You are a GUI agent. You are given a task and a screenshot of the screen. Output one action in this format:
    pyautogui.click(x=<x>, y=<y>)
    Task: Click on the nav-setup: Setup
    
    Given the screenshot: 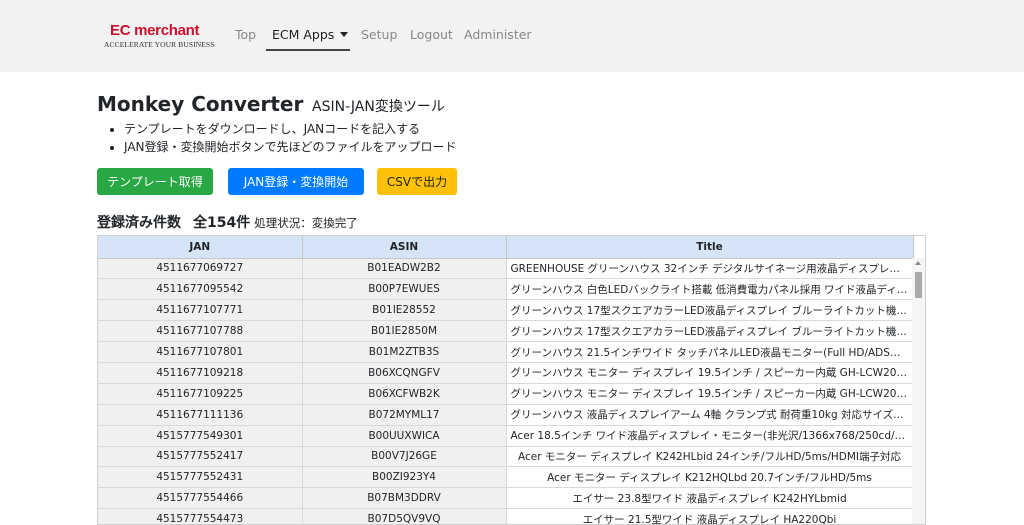 What is the action you would take?
    pyautogui.click(x=379, y=34)
    